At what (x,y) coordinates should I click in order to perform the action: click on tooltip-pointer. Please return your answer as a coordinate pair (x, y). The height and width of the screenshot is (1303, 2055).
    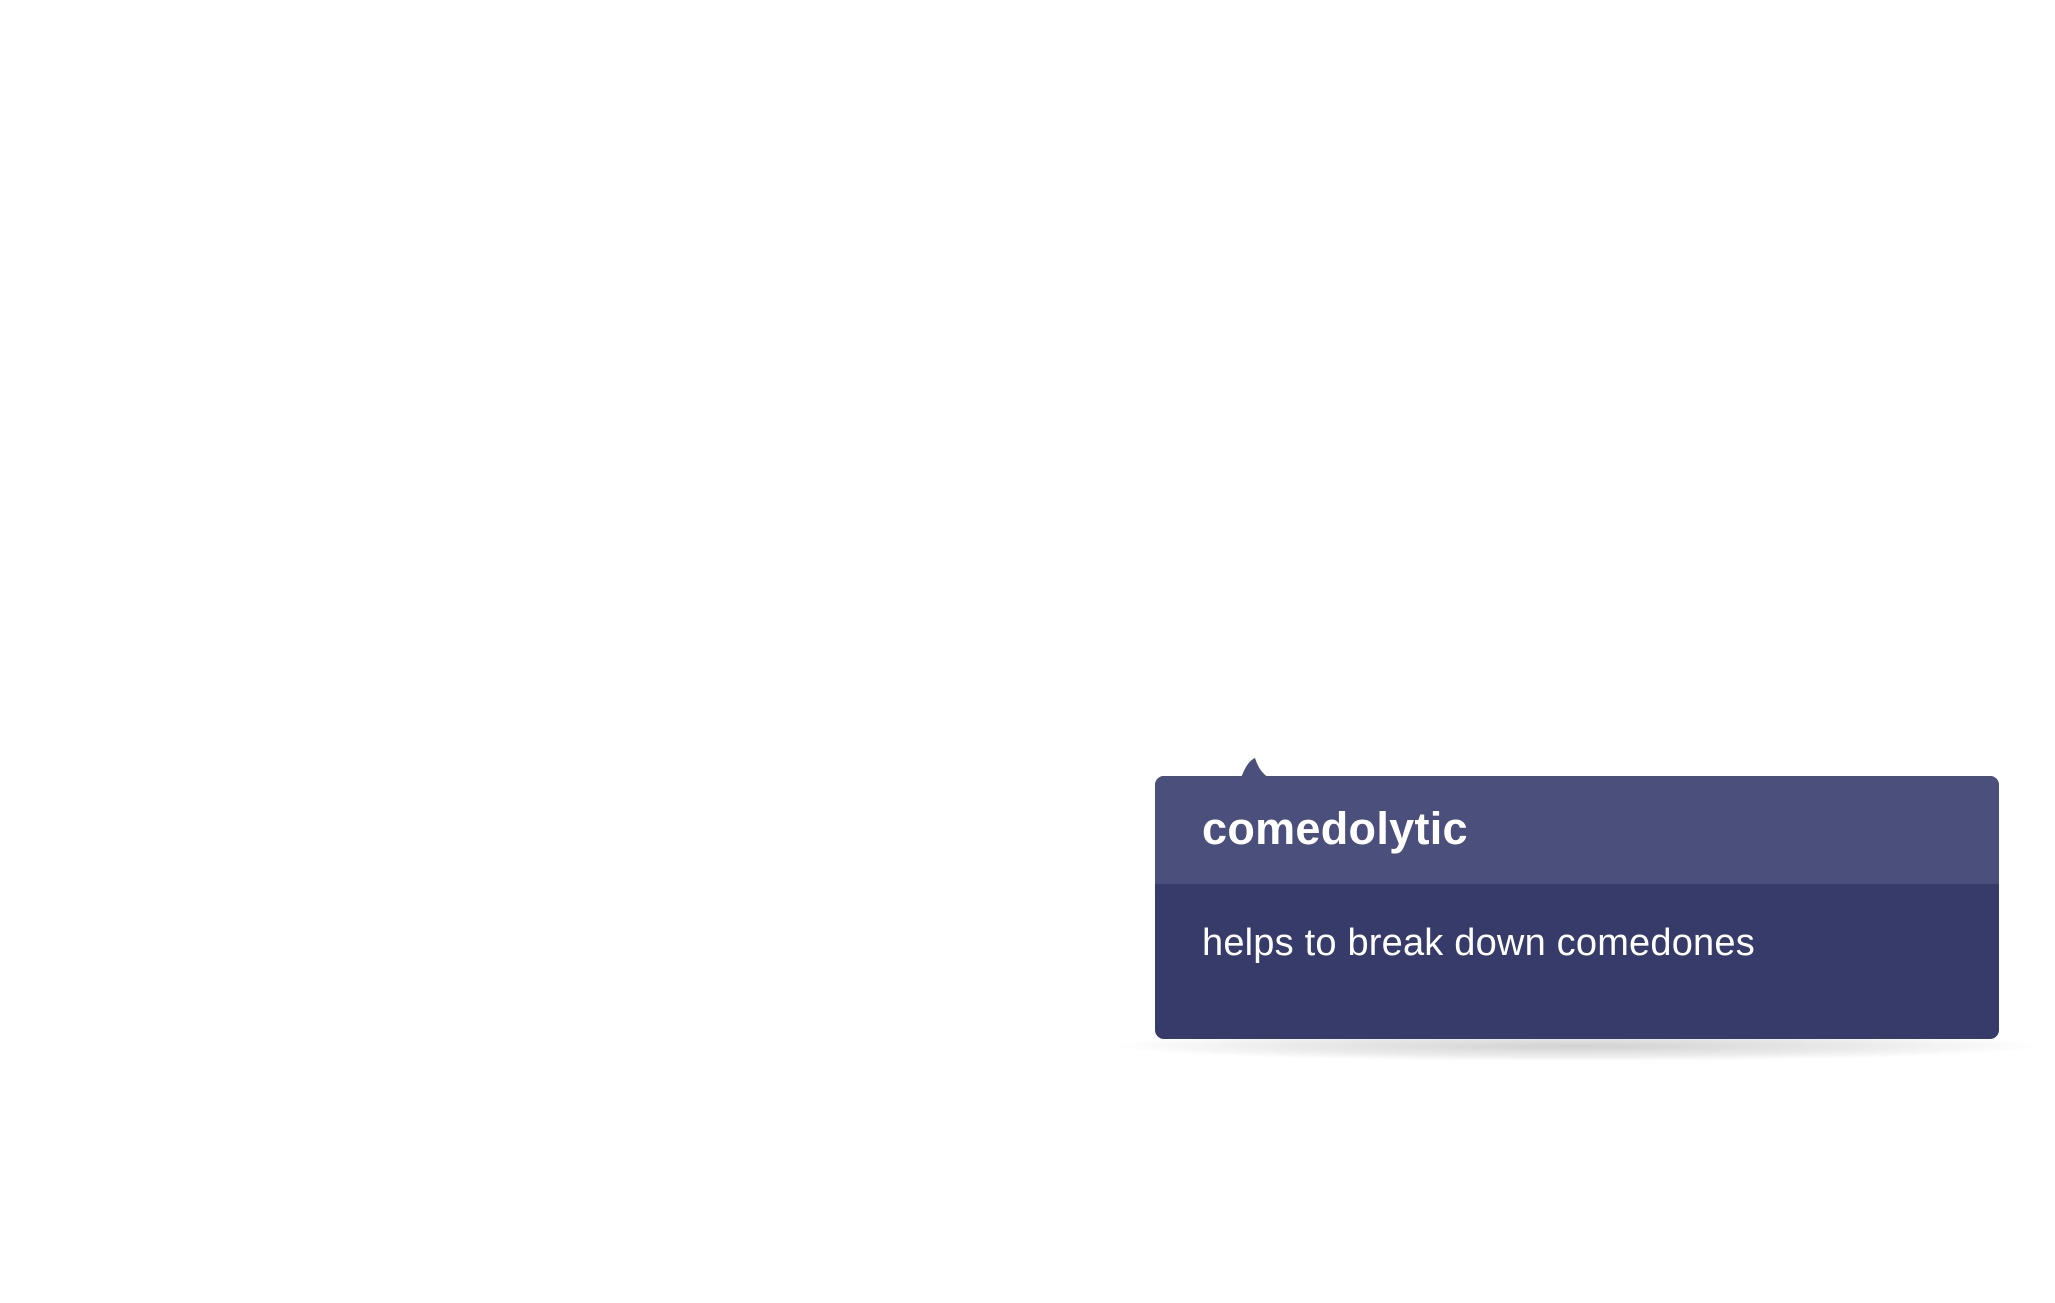
    Looking at the image, I should click on (1255, 768).